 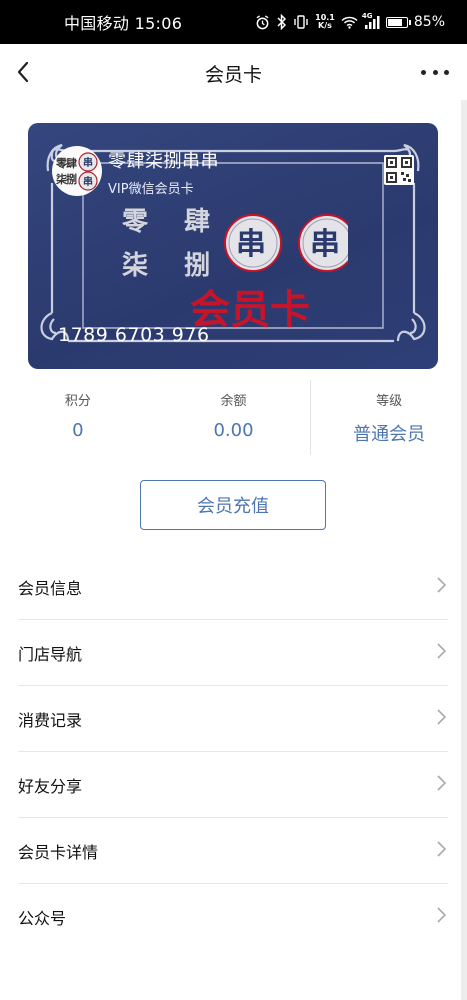 What do you see at coordinates (310, 417) in the screenshot?
I see `stat-divider` at bounding box center [310, 417].